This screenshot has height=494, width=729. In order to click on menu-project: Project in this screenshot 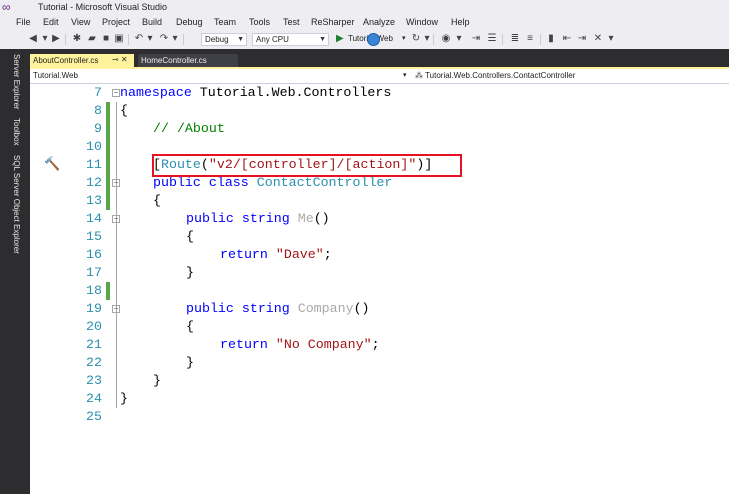, I will do `click(116, 22)`.